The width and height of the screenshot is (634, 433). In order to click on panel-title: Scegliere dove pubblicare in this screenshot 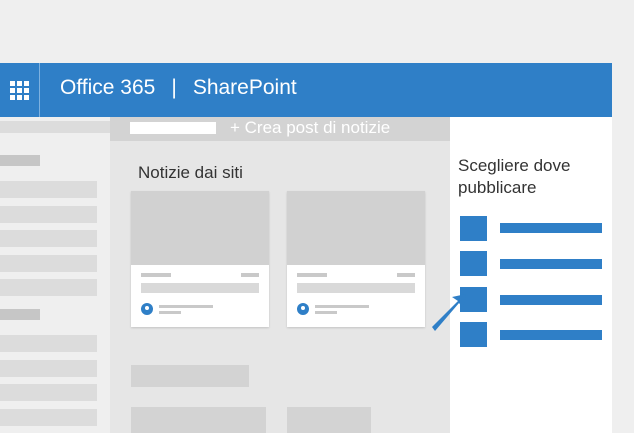, I will do `click(514, 176)`.